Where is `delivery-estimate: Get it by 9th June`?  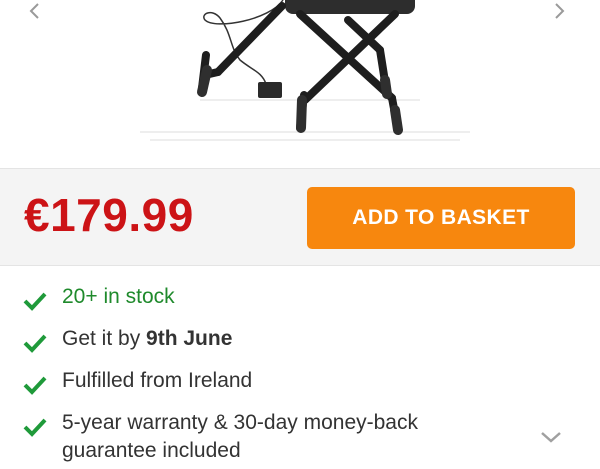 delivery-estimate: Get it by 9th June is located at coordinates (147, 339).